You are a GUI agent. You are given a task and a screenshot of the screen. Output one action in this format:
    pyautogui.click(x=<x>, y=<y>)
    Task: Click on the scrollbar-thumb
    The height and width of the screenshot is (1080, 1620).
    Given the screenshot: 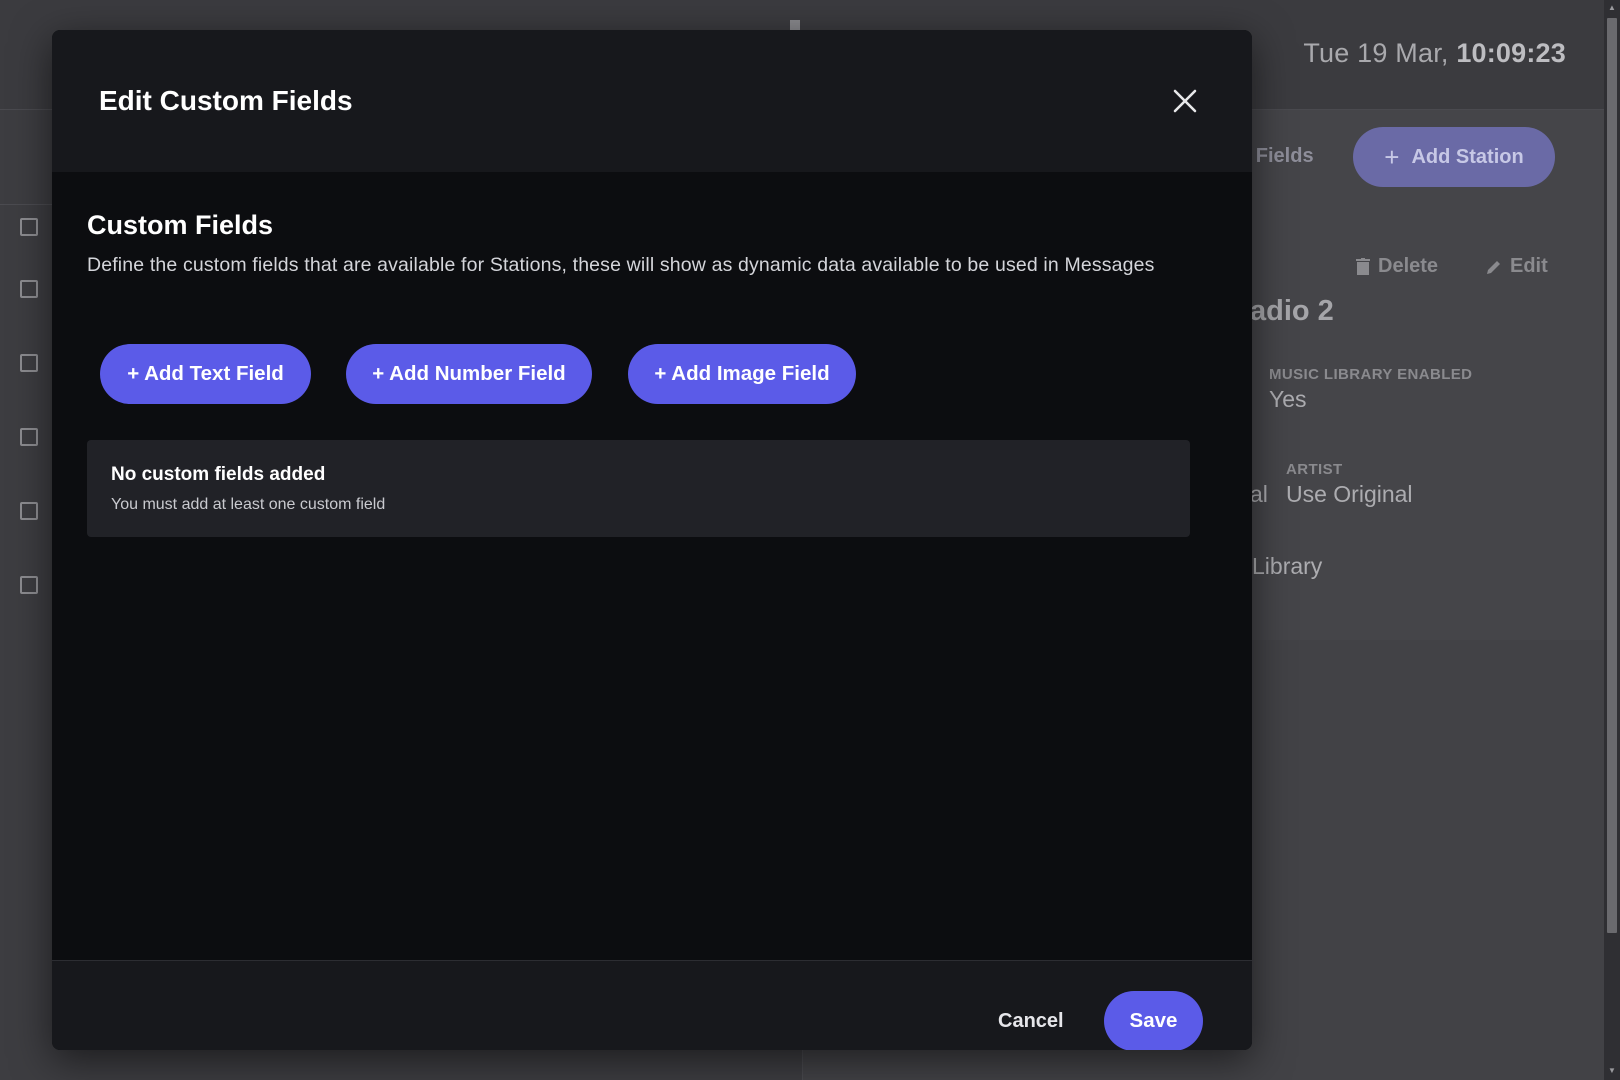 What is the action you would take?
    pyautogui.click(x=1612, y=475)
    